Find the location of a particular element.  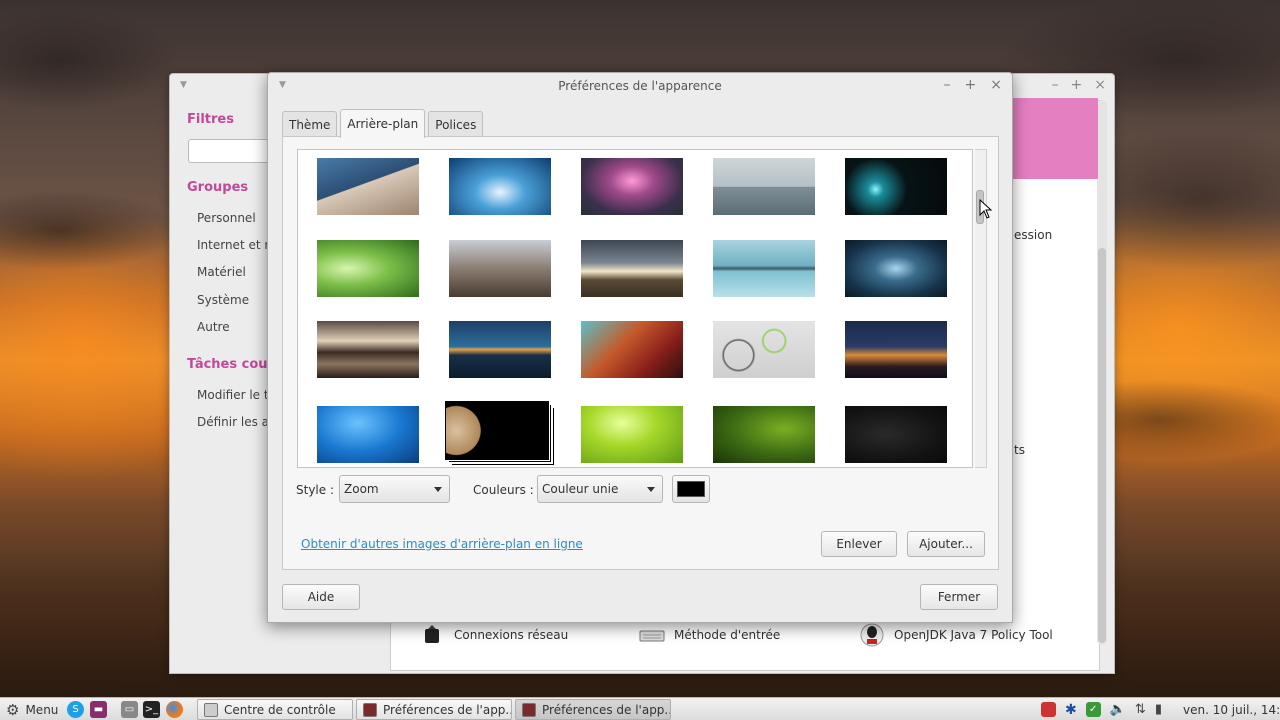

wall-bridge-city is located at coordinates (500, 268).